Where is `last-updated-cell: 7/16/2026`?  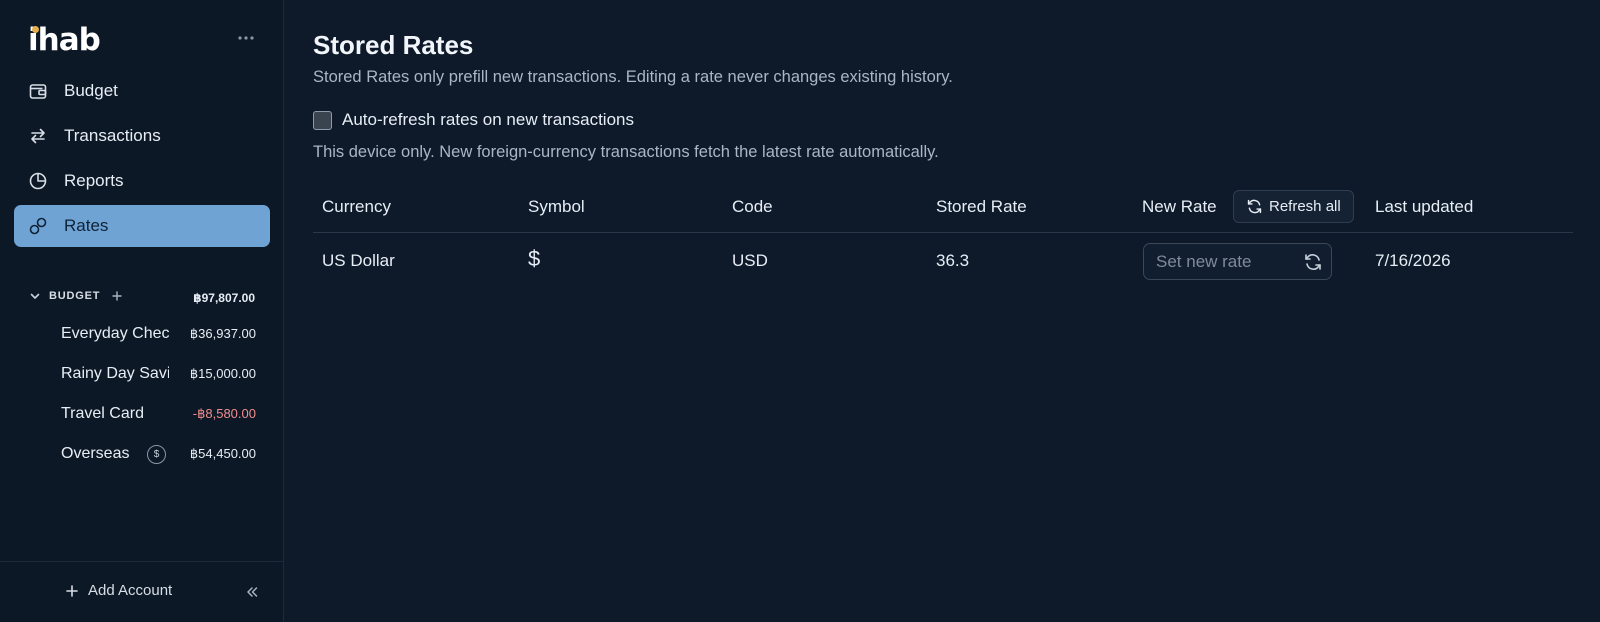
last-updated-cell: 7/16/2026 is located at coordinates (1413, 260).